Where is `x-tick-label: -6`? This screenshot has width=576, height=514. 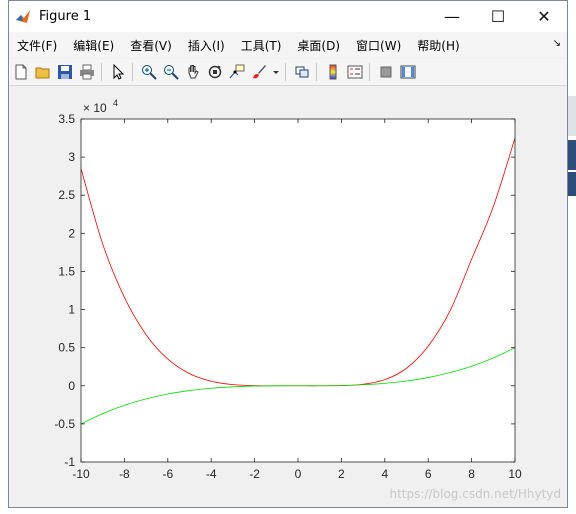
x-tick-label: -6 is located at coordinates (167, 474).